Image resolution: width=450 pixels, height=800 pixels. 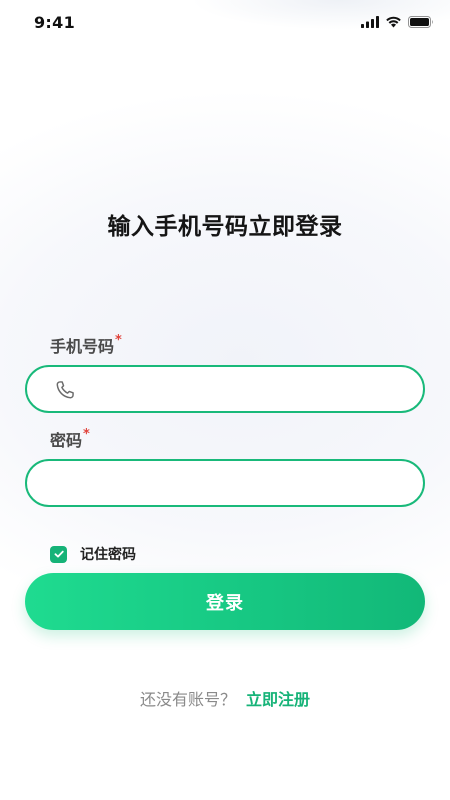 What do you see at coordinates (247, 390) in the screenshot?
I see `phone-input` at bounding box center [247, 390].